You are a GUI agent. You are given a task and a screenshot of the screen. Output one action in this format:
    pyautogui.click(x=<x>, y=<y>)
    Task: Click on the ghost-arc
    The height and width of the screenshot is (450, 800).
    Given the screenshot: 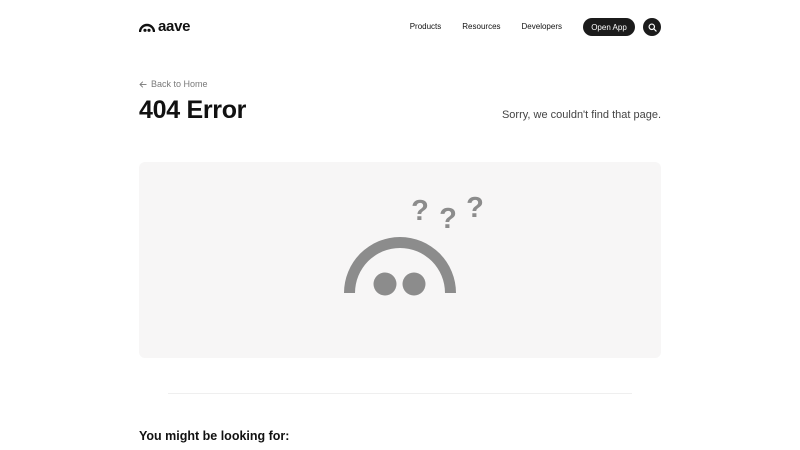 What is the action you would take?
    pyautogui.click(x=400, y=265)
    